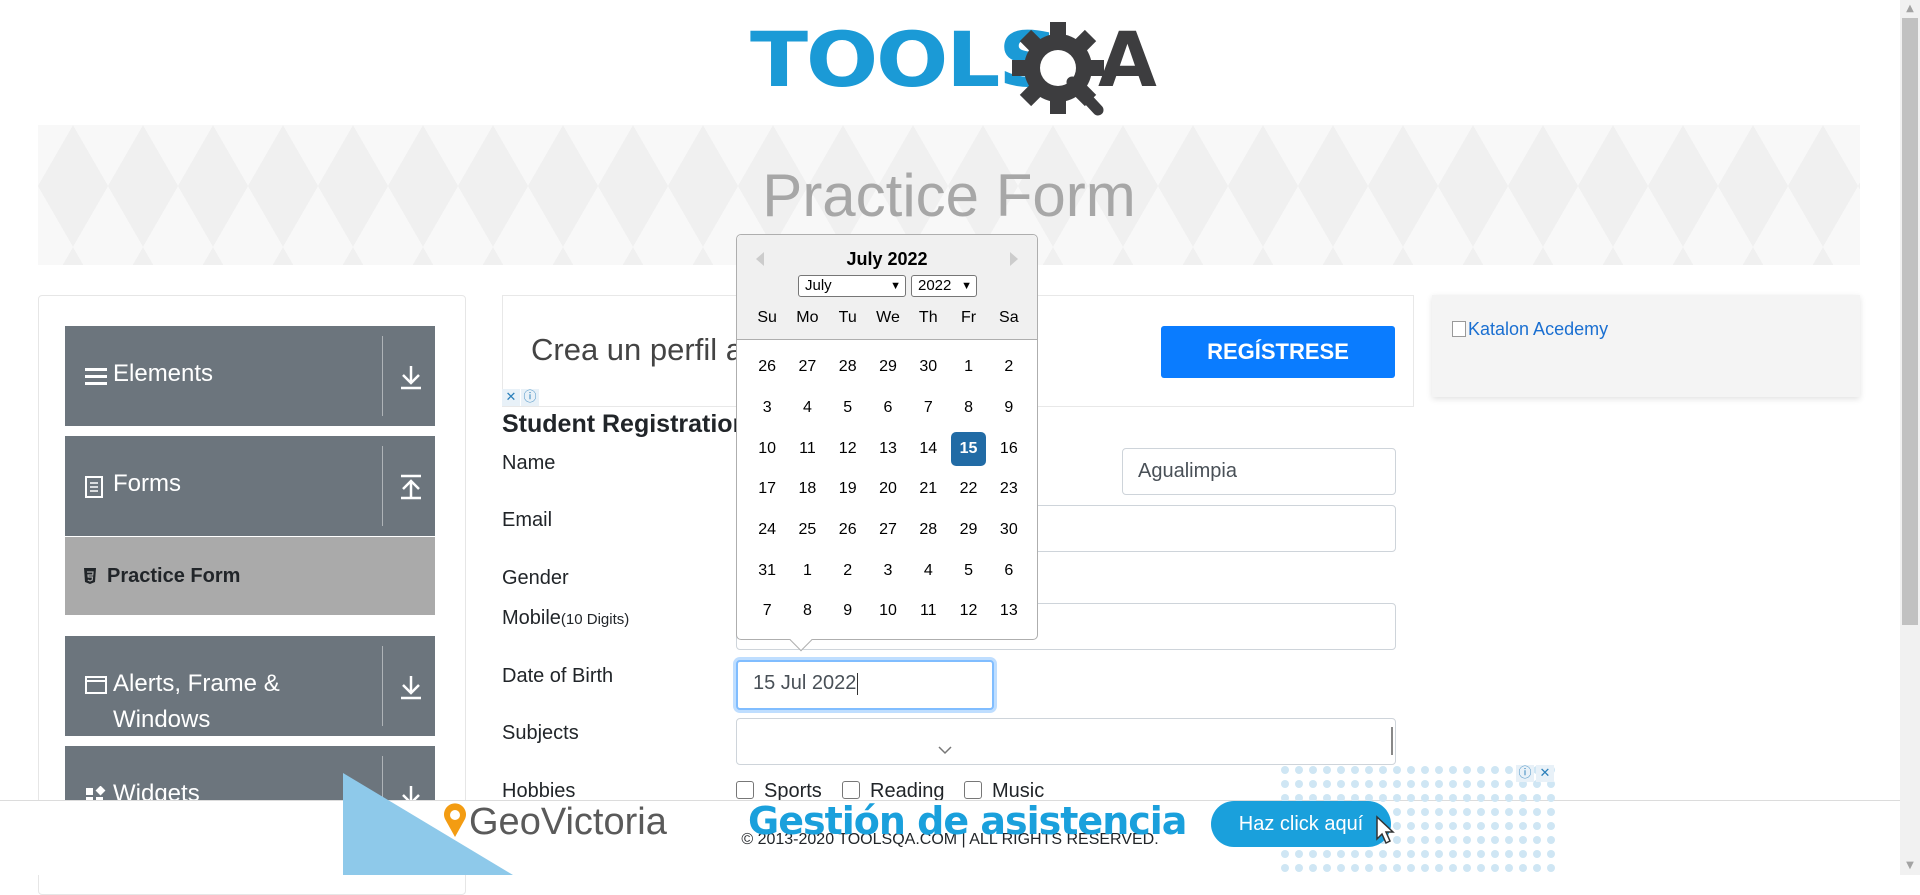 The image size is (1920, 895). I want to click on datepicker-day: 24, so click(767, 530).